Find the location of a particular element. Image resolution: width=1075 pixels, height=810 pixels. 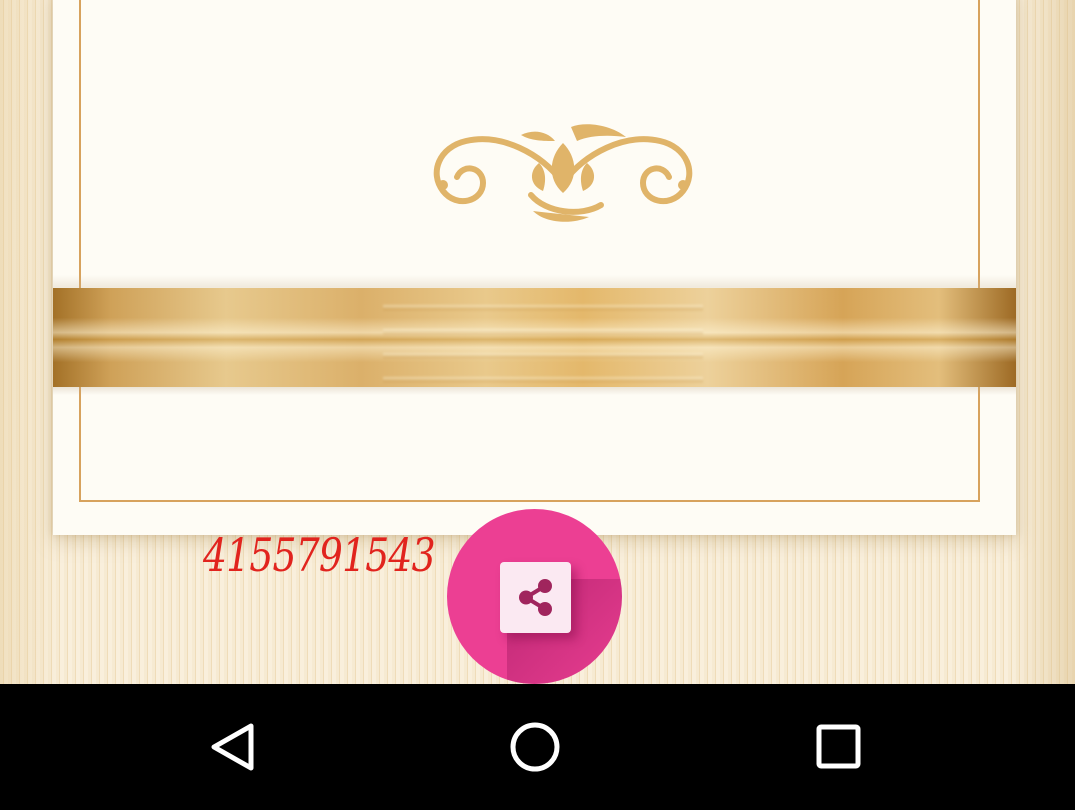

recents-square-icon is located at coordinates (838, 746).